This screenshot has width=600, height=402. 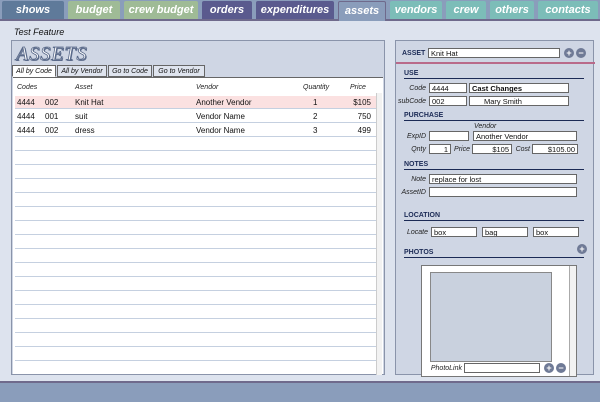 What do you see at coordinates (300, 391) in the screenshot?
I see `bottom-bar` at bounding box center [300, 391].